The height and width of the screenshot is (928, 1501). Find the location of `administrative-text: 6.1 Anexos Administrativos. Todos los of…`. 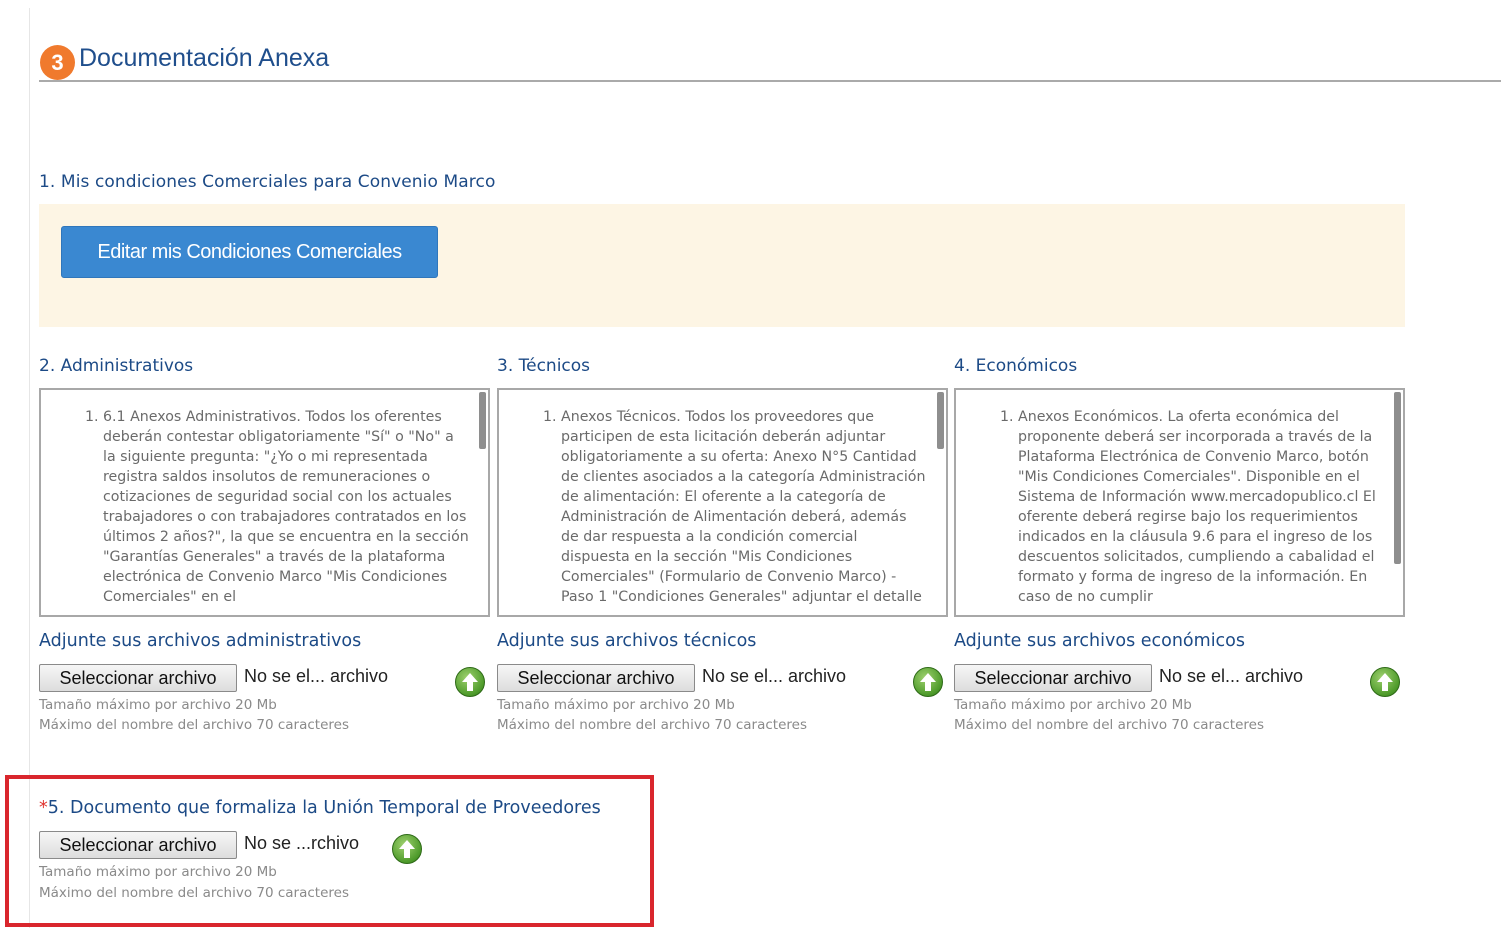

administrative-text: 6.1 Anexos Administrativos. Todos los of… is located at coordinates (286, 507).